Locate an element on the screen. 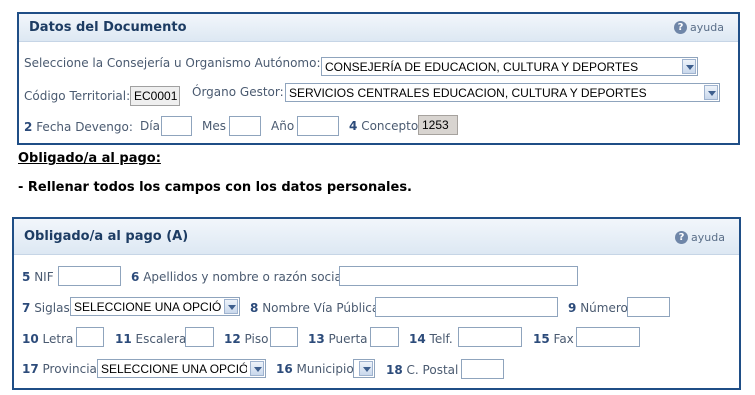 This screenshot has height=395, width=755. panel-title: Datos del Documento is located at coordinates (108, 27).